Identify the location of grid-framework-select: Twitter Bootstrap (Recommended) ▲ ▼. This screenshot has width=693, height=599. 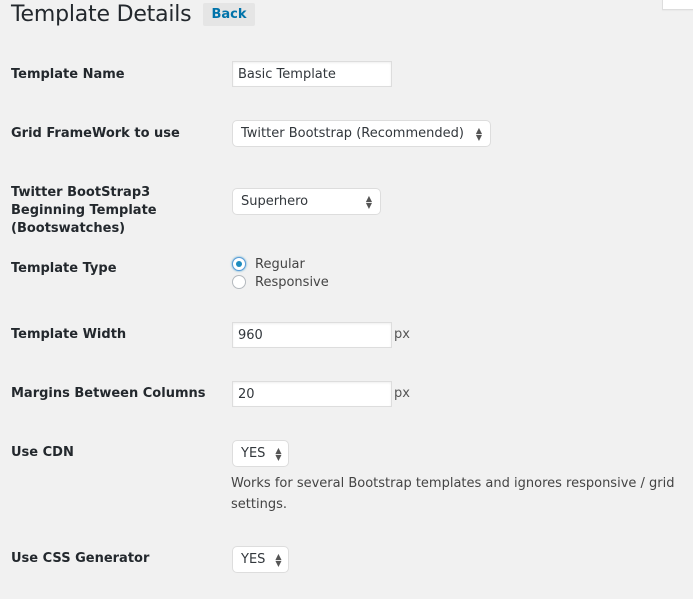
(361, 133).